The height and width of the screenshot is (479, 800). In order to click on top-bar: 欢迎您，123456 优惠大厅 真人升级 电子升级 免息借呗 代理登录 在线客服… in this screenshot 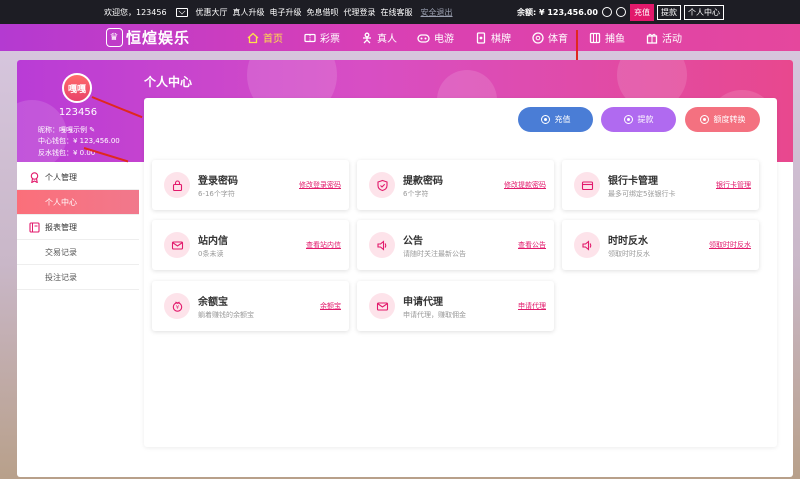, I will do `click(400, 12)`.